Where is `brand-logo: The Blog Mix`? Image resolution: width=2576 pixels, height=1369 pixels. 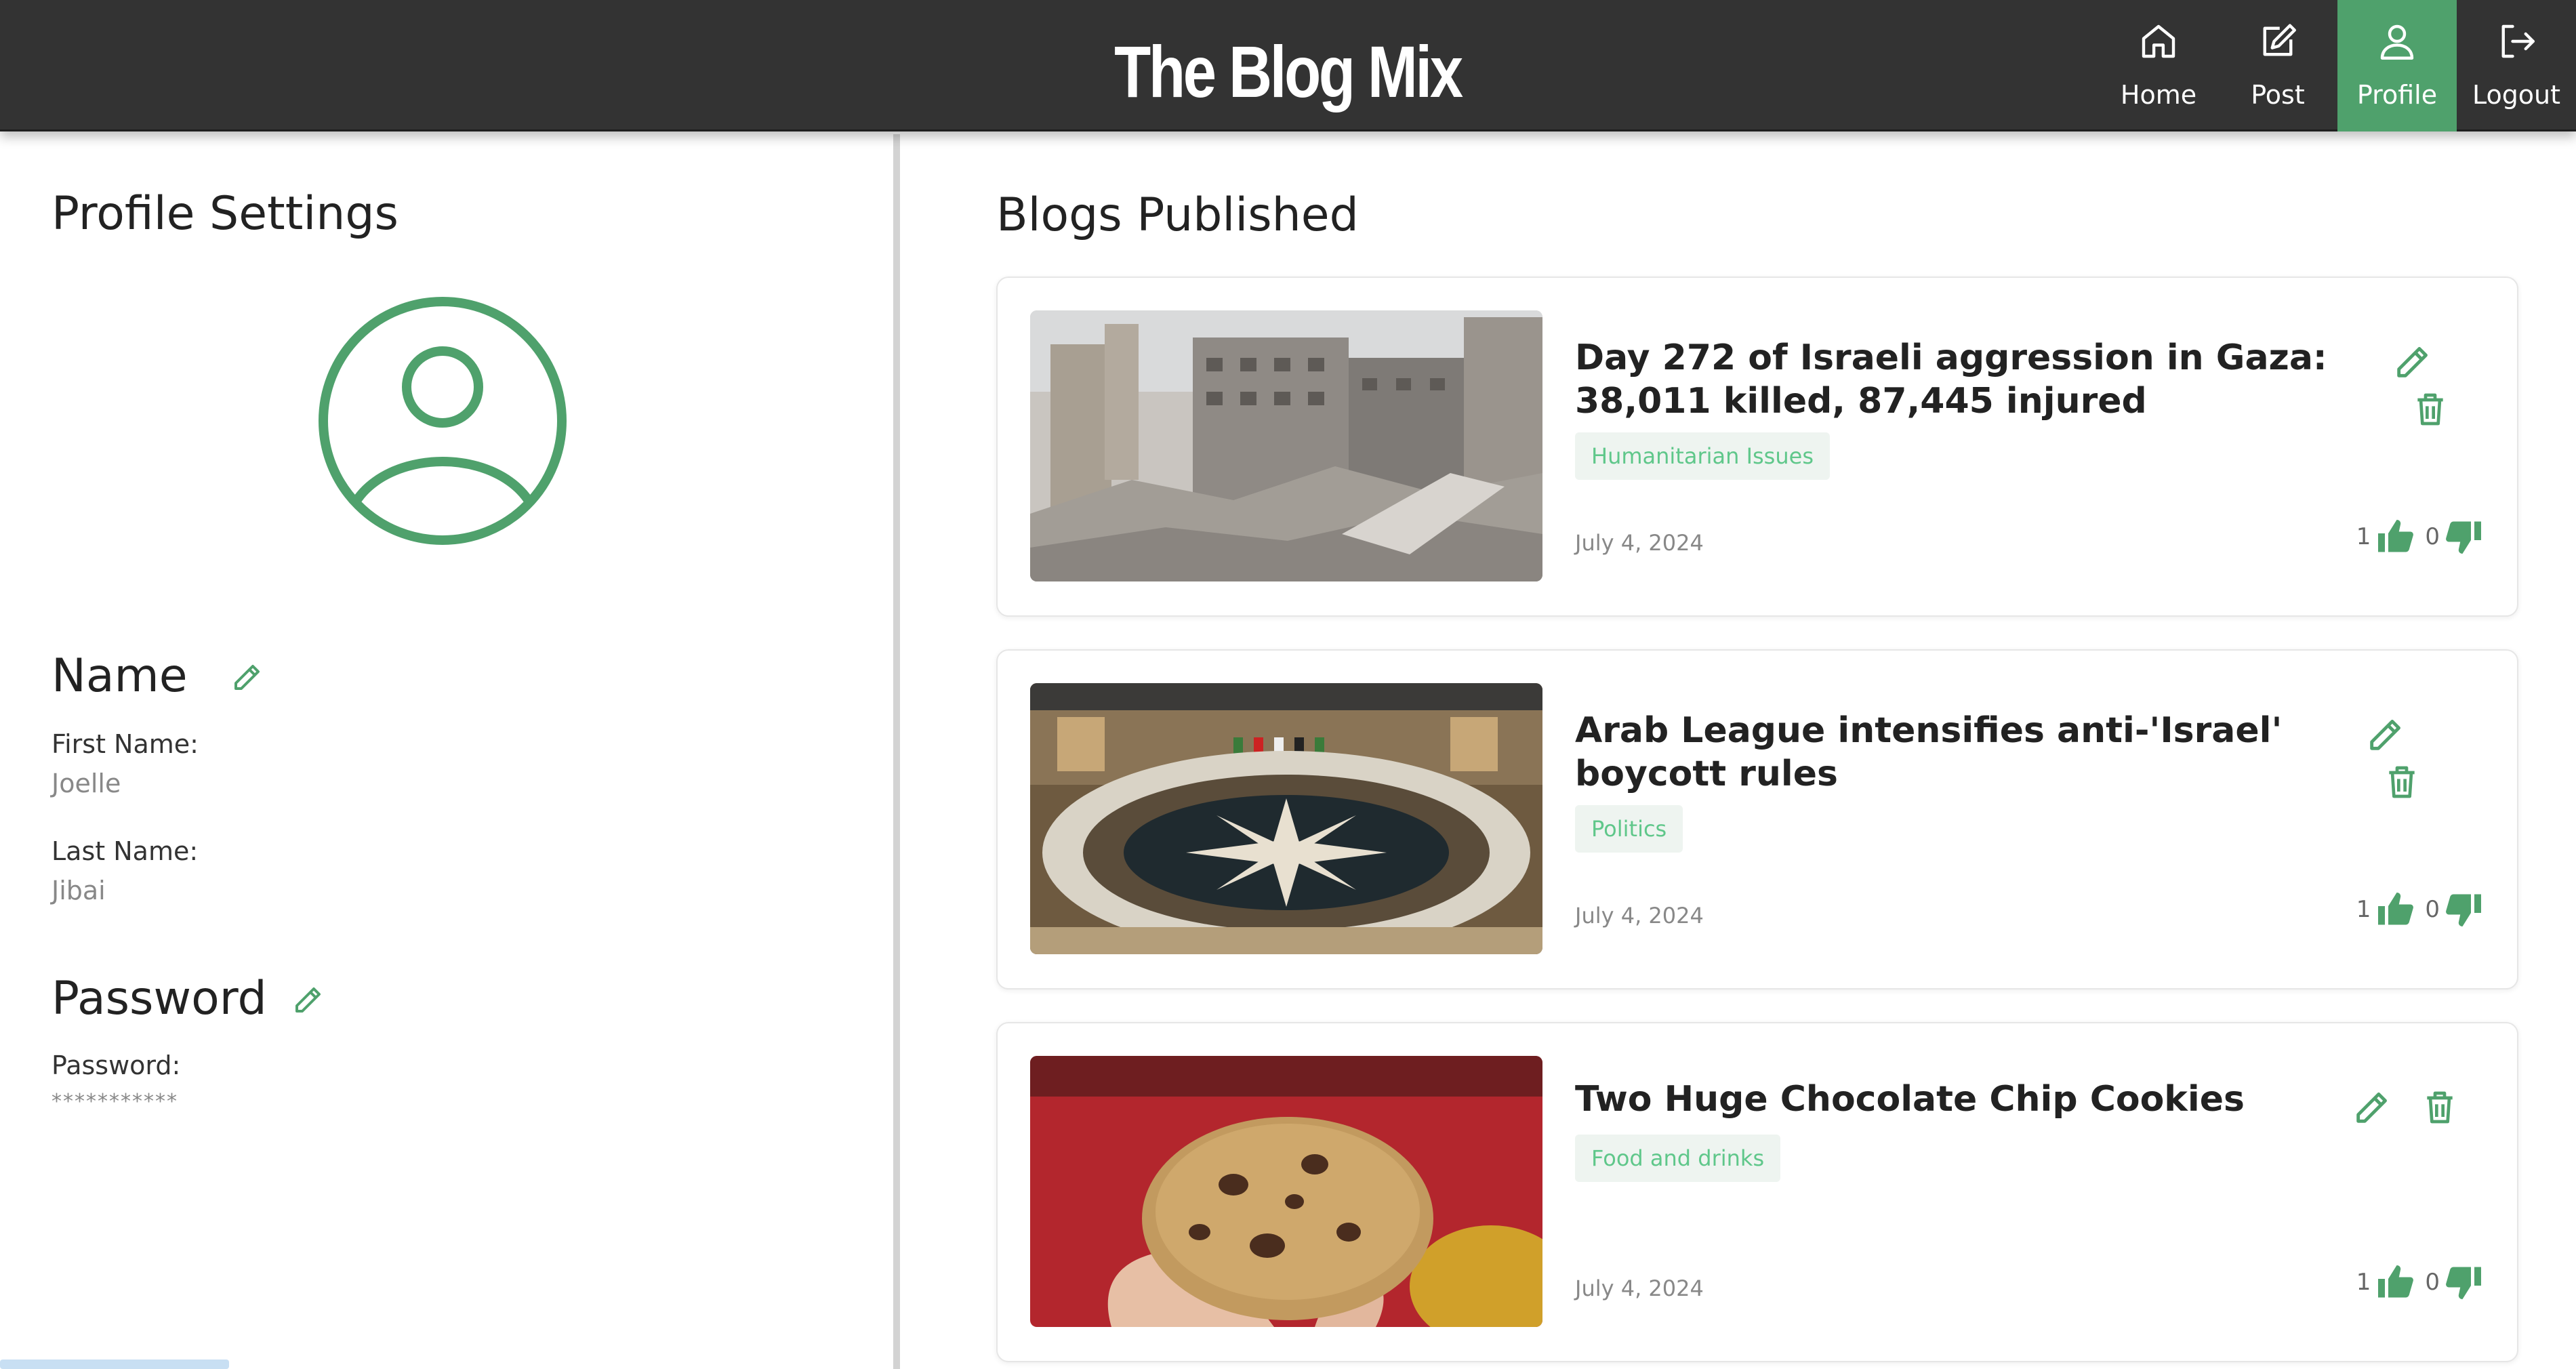 brand-logo: The Blog Mix is located at coordinates (1288, 72).